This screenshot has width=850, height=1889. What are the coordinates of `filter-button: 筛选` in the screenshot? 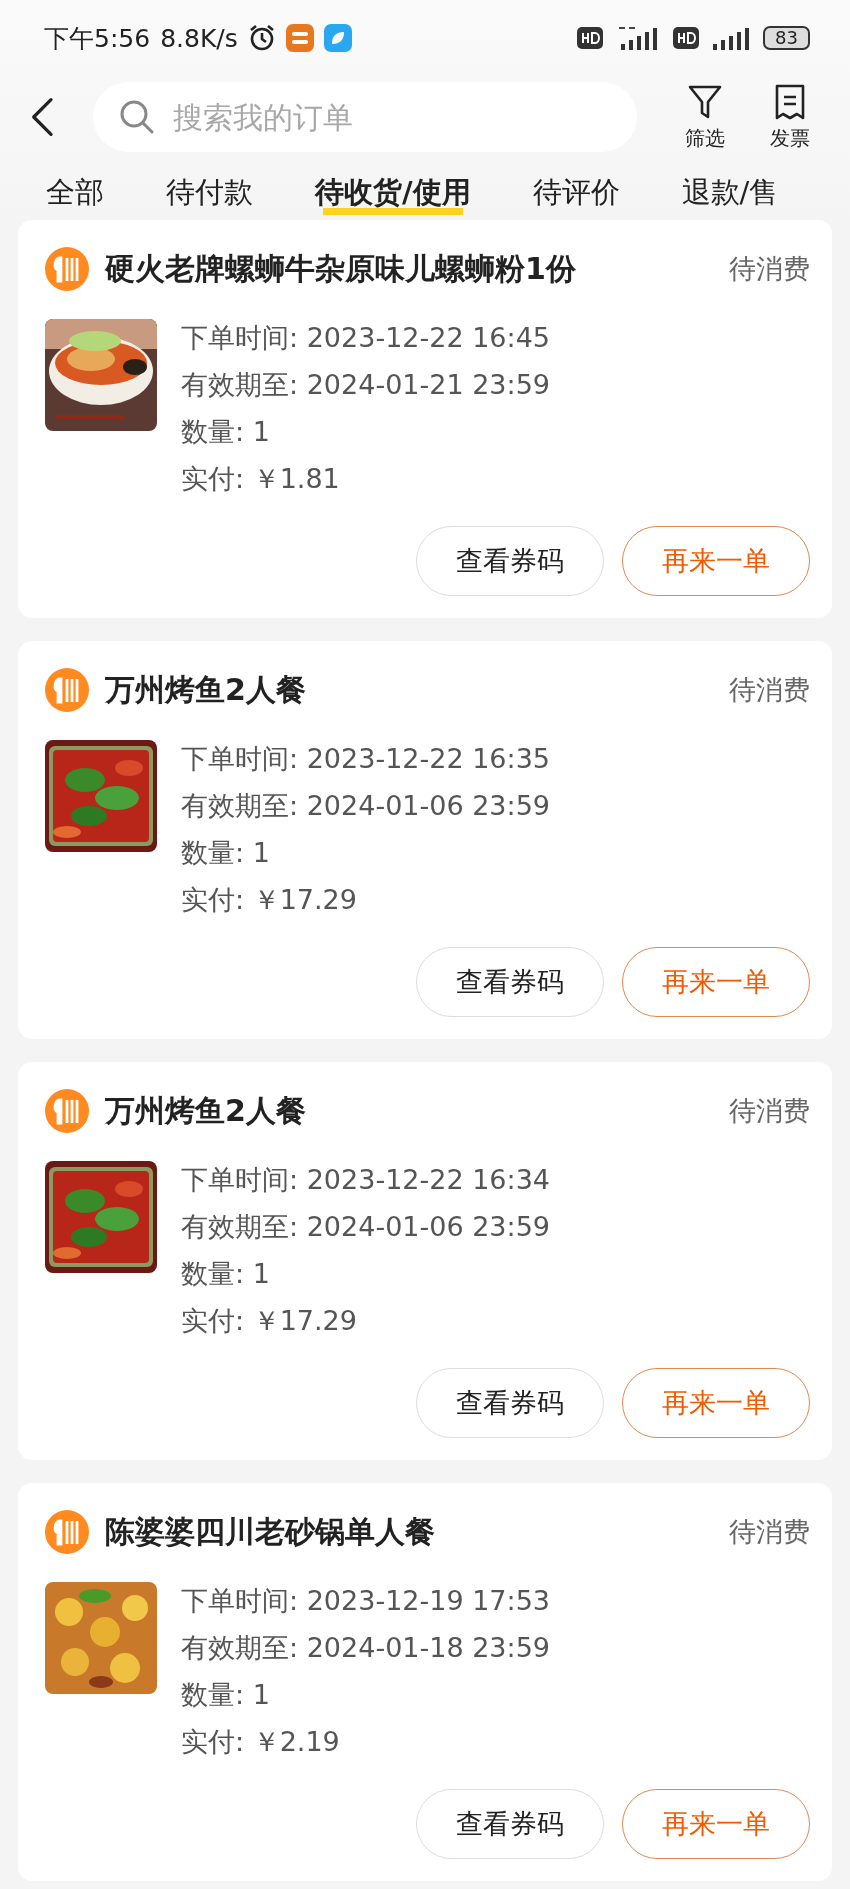 It's located at (705, 117).